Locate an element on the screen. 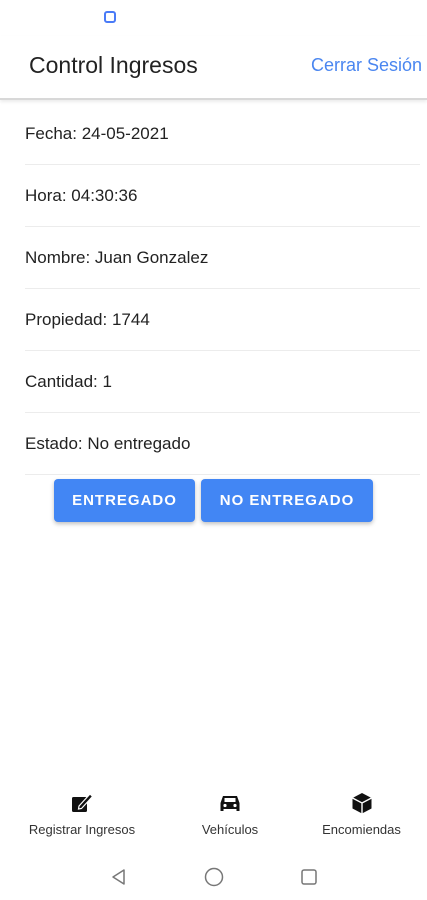 This screenshot has width=427, height=900. status-notification-icon is located at coordinates (110, 17).